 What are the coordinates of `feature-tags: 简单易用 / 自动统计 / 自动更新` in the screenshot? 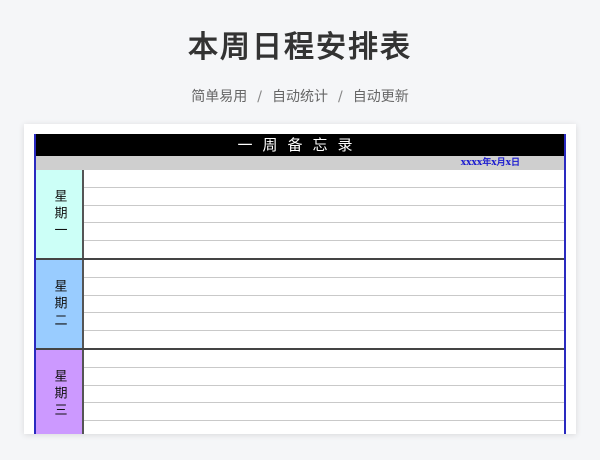 It's located at (300, 96).